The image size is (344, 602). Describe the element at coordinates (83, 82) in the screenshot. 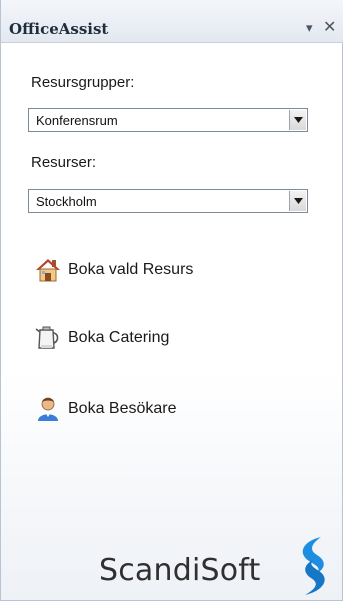

I see `resource-groups-label: Resursgrupper:` at that location.